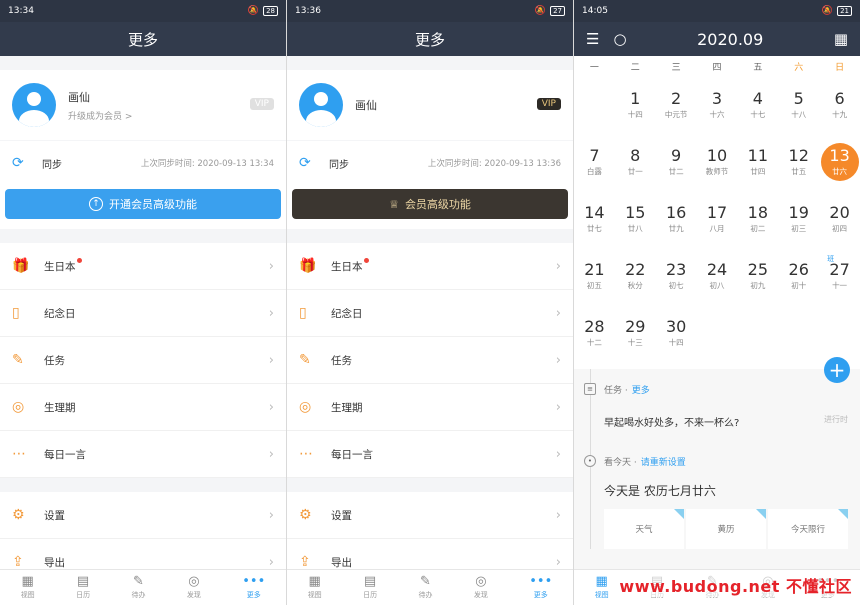 The height and width of the screenshot is (605, 860). What do you see at coordinates (717, 161) in the screenshot?
I see `day-cell: 10 教师节` at bounding box center [717, 161].